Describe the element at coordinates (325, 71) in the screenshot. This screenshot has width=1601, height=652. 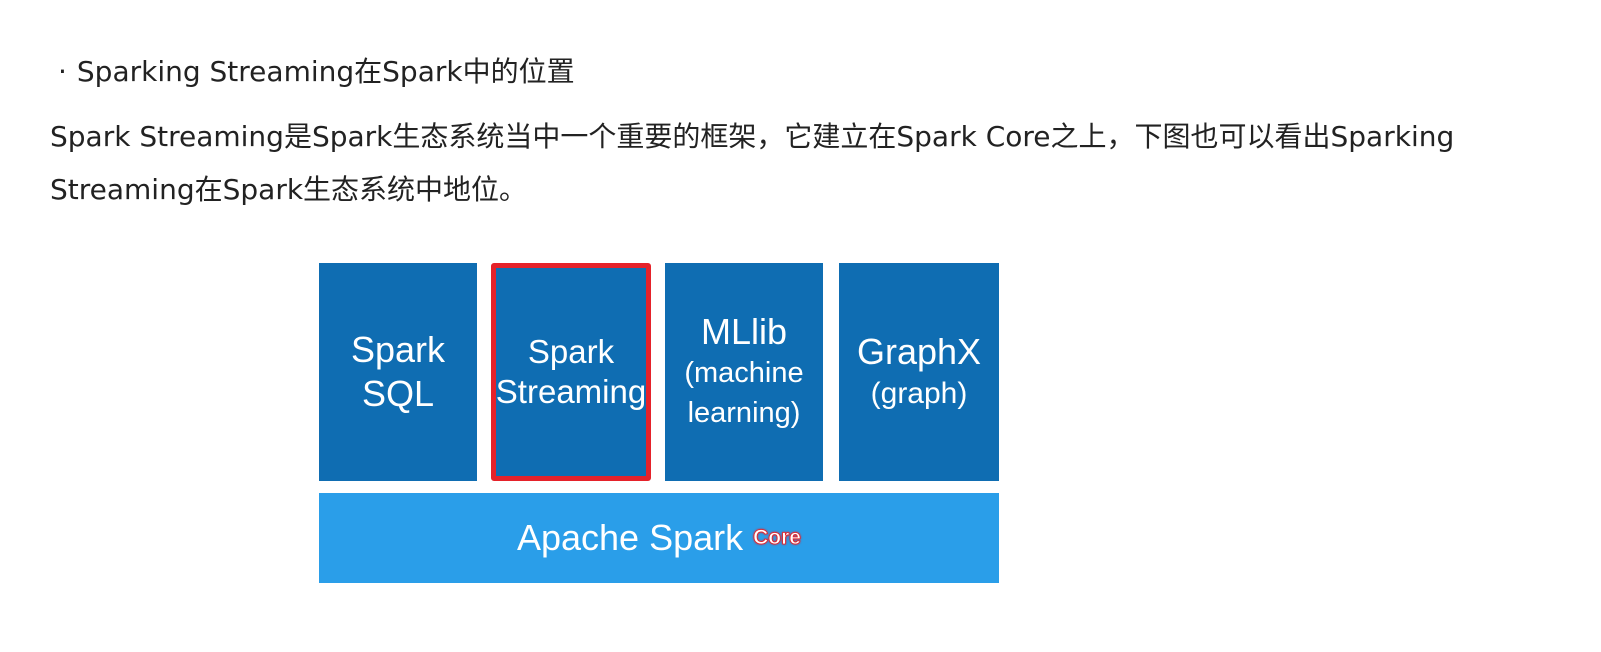
I see `heading-text: Sparking Streaming在Spark中的位置` at that location.